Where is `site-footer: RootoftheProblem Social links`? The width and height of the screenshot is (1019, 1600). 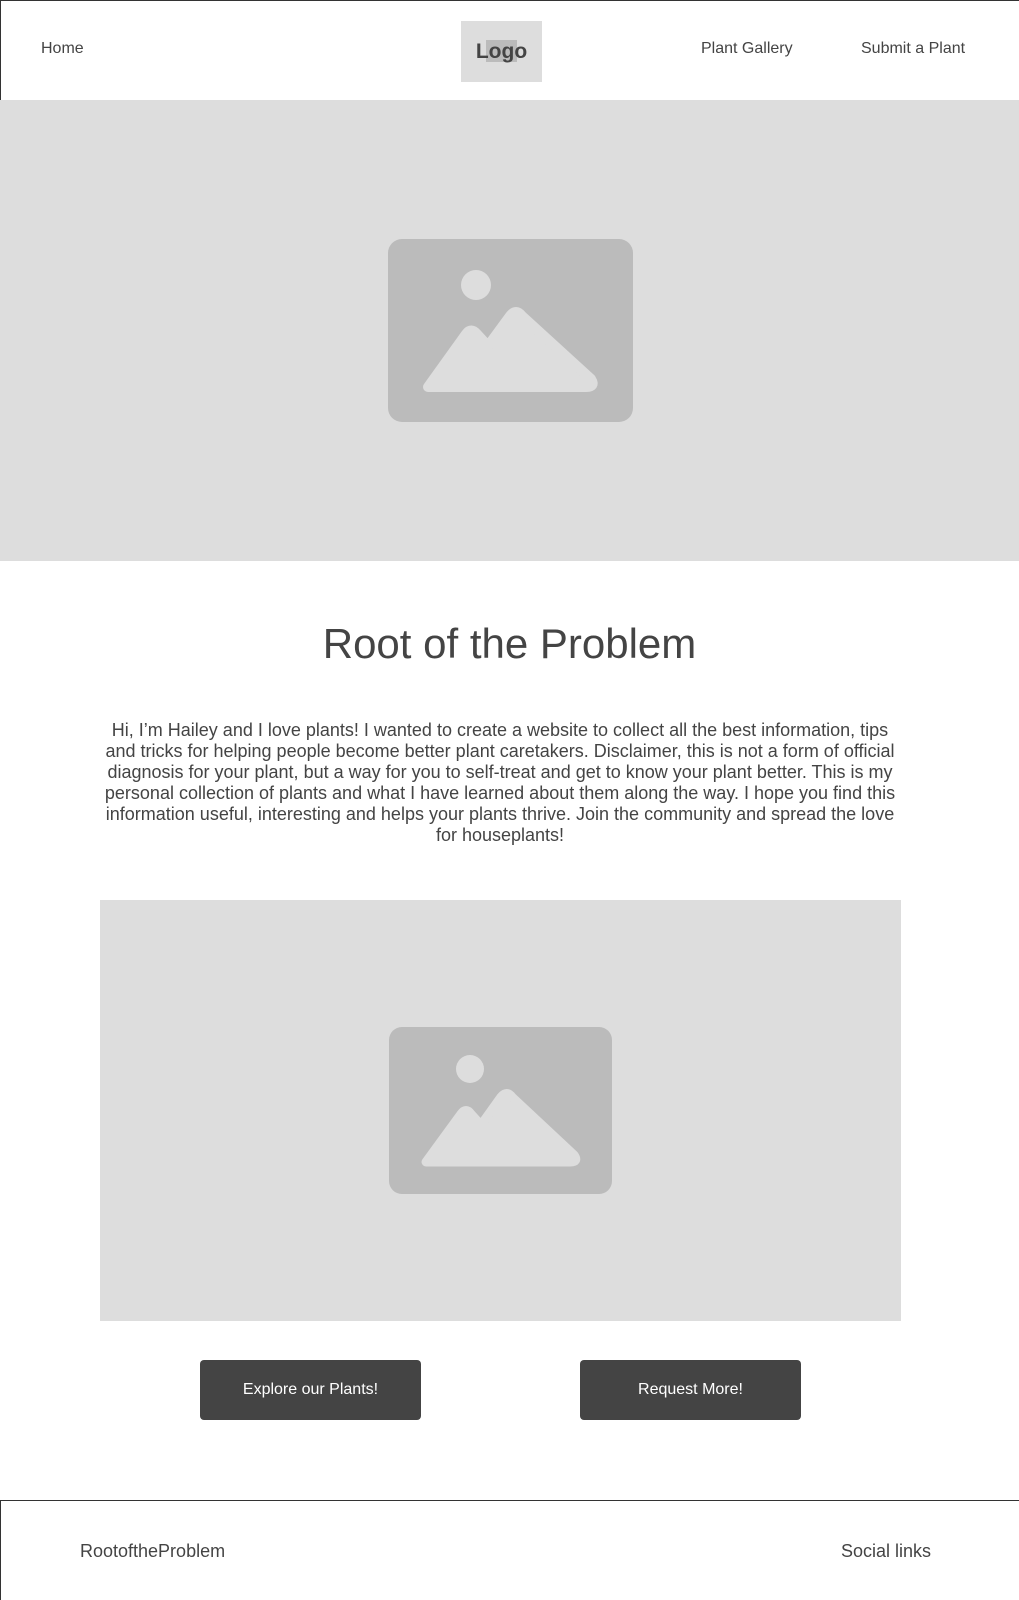
site-footer: RootoftheProblem Social links is located at coordinates (509, 1550).